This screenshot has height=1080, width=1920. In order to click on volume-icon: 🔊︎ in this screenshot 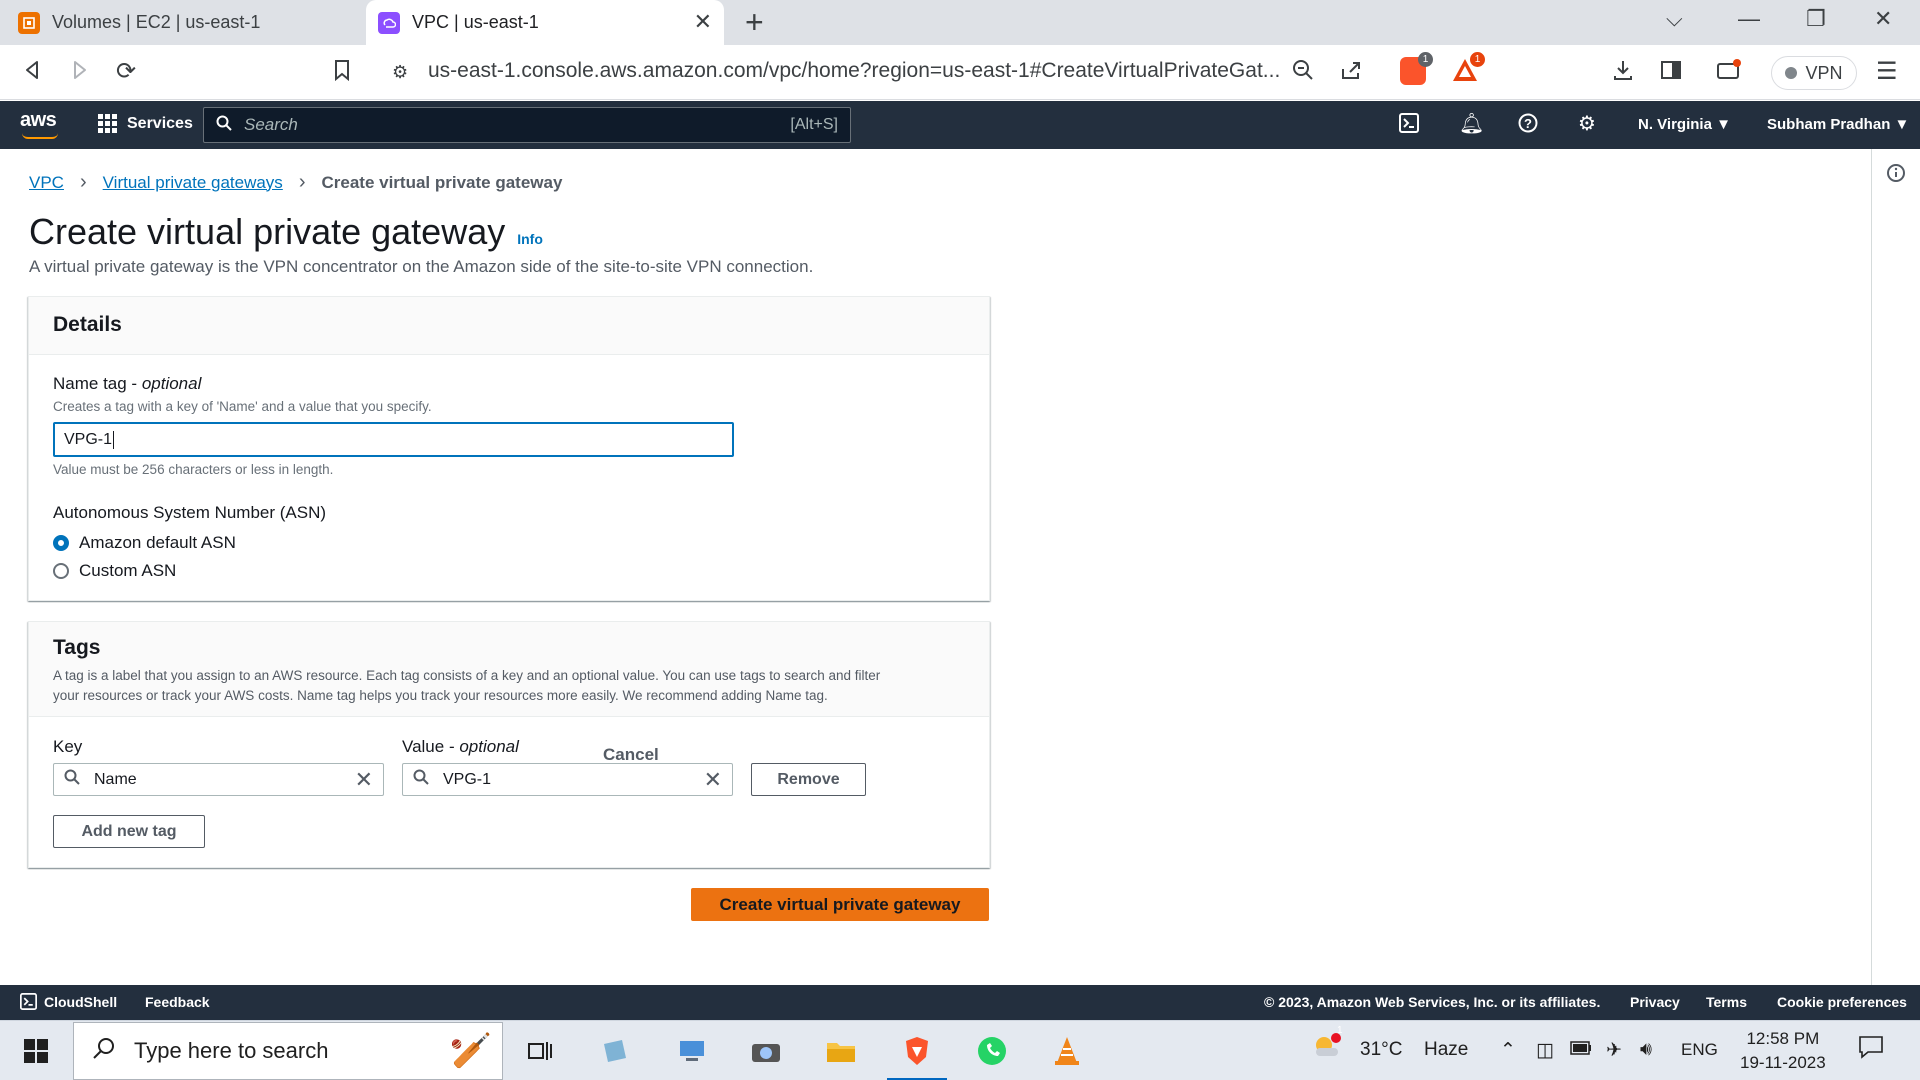, I will do `click(1646, 1050)`.